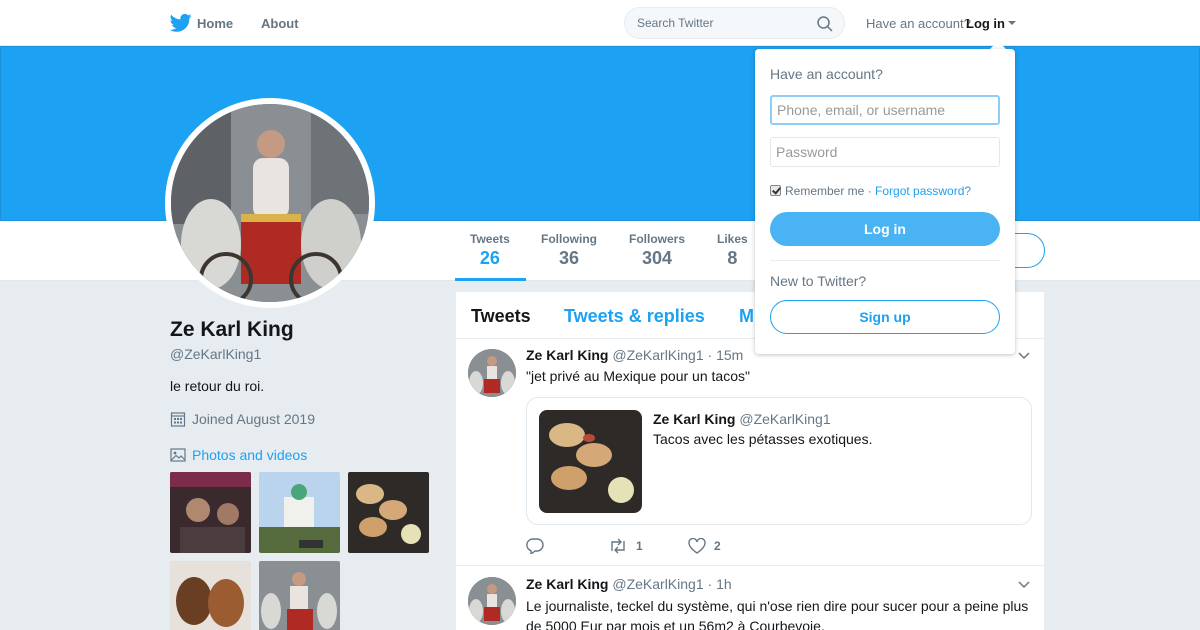 This screenshot has width=1200, height=630. Describe the element at coordinates (885, 260) in the screenshot. I see `dropdown-divider` at that location.